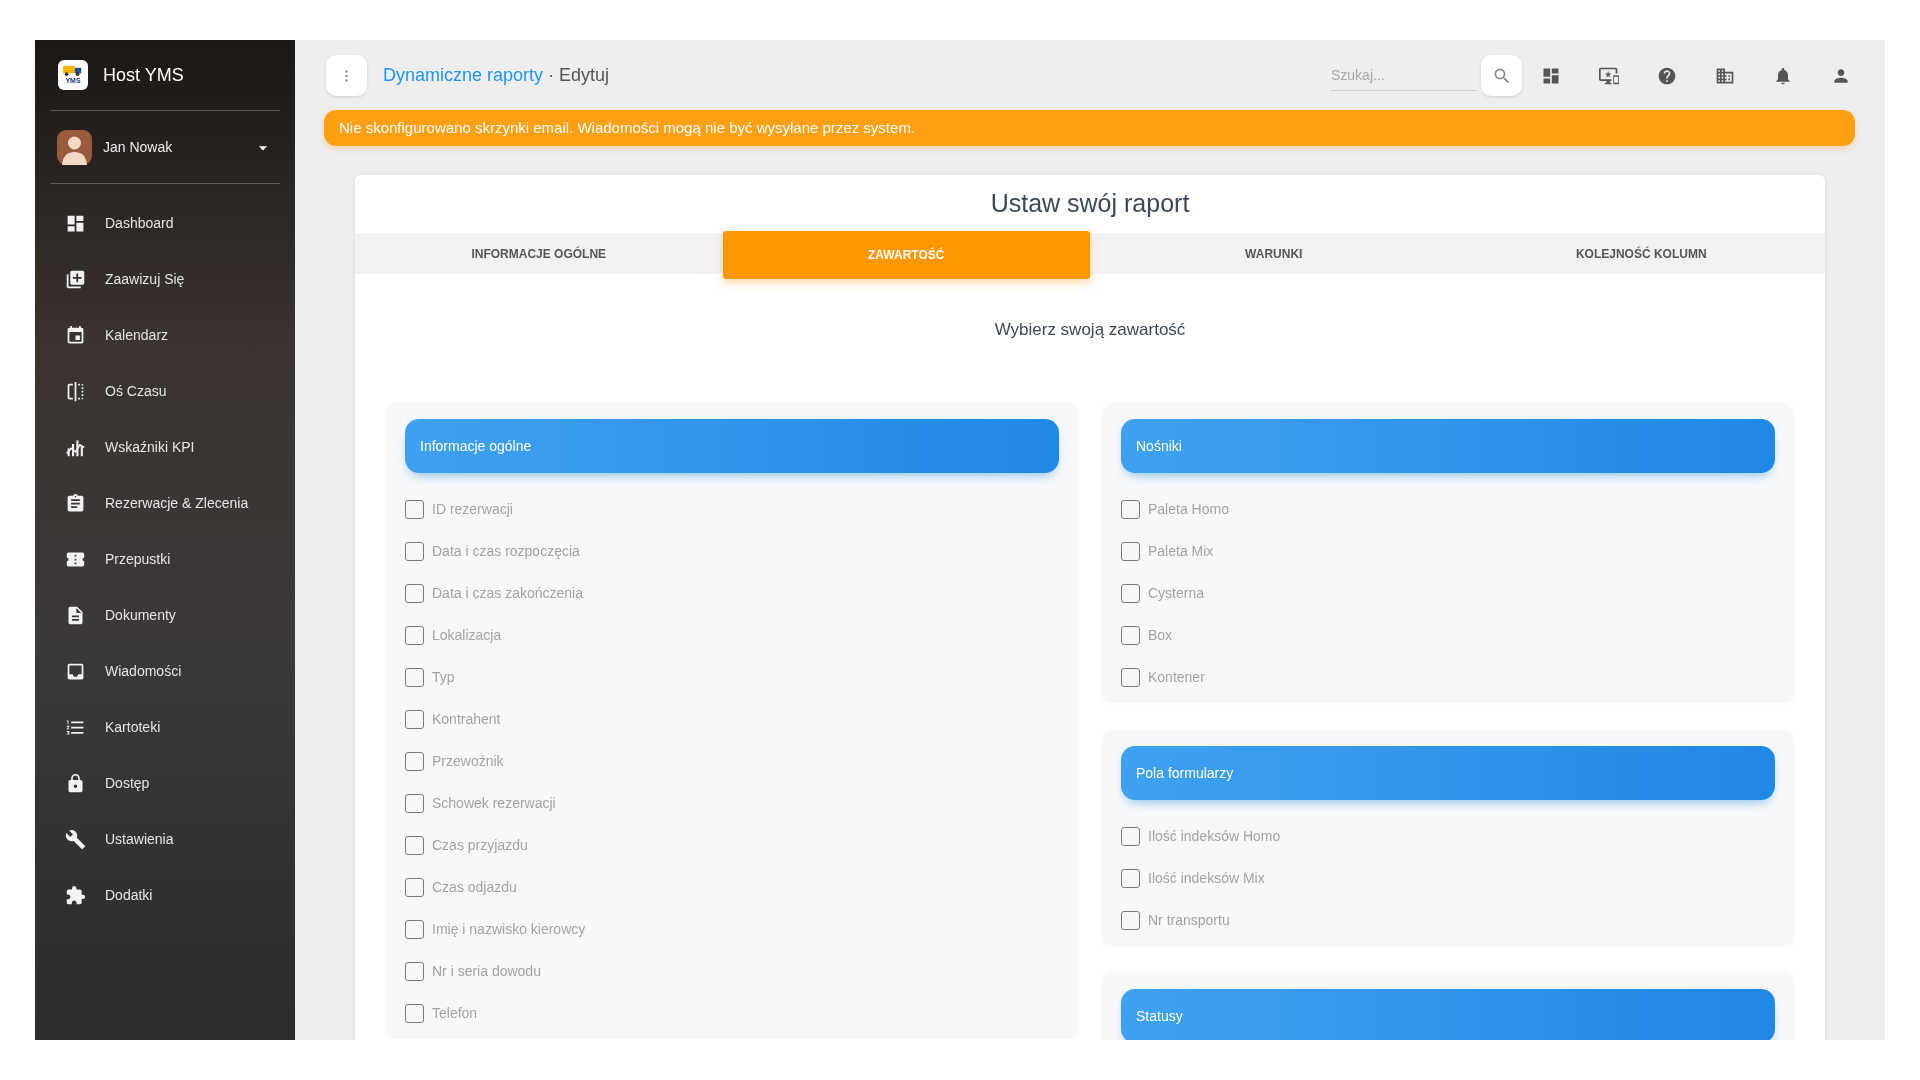 This screenshot has width=1920, height=1080. What do you see at coordinates (165, 279) in the screenshot?
I see `sidebar-item: Zaawizuj Się` at bounding box center [165, 279].